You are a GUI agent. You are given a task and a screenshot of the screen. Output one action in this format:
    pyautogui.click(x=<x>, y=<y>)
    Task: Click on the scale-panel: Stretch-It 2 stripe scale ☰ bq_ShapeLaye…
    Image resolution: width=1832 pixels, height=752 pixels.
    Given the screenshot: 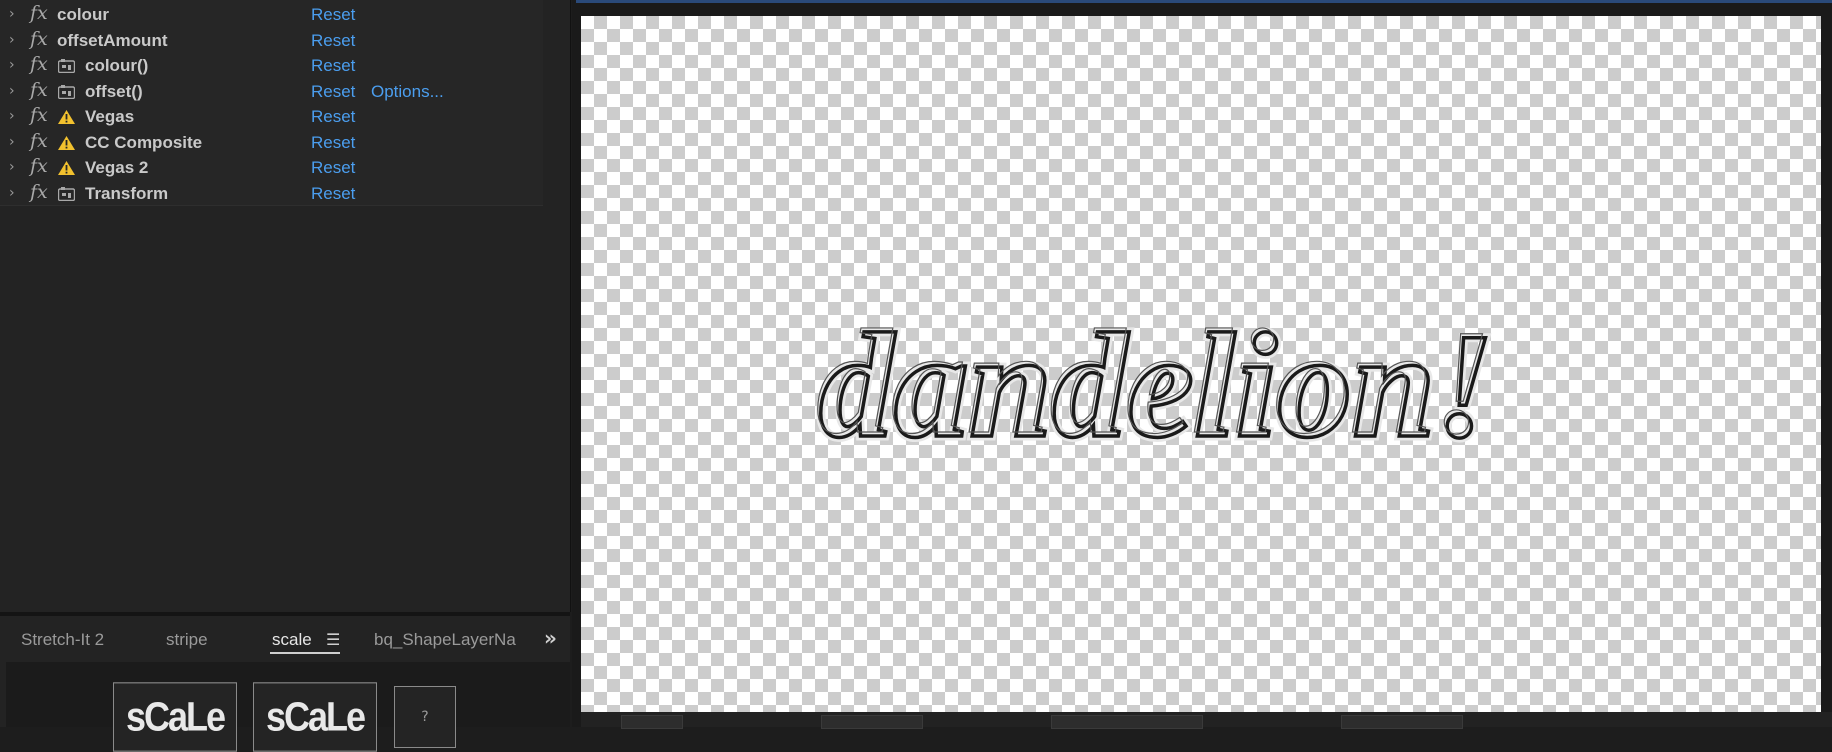 What is the action you would take?
    pyautogui.click(x=285, y=684)
    